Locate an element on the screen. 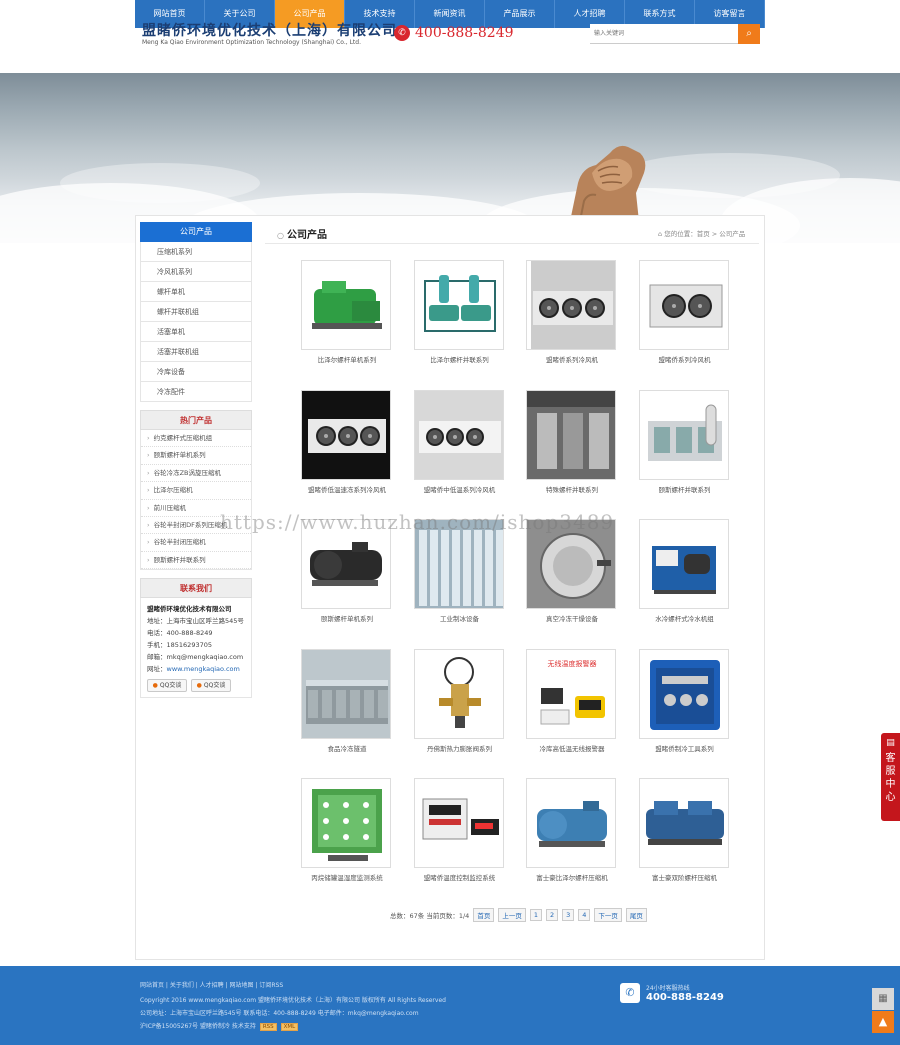 The image size is (900, 1045). product-card: 食品冷冻隧道 is located at coordinates (347, 700).